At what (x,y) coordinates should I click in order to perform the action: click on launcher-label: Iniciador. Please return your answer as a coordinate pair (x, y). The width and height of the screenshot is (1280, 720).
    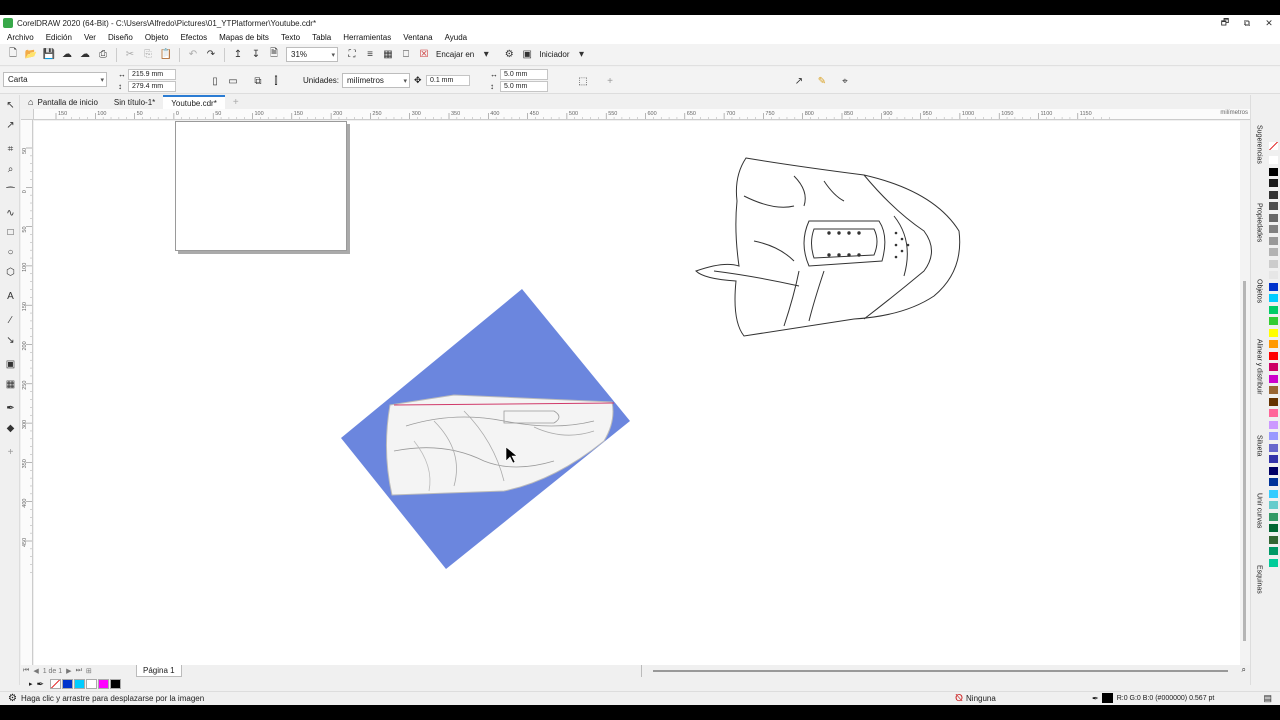
    Looking at the image, I should click on (554, 54).